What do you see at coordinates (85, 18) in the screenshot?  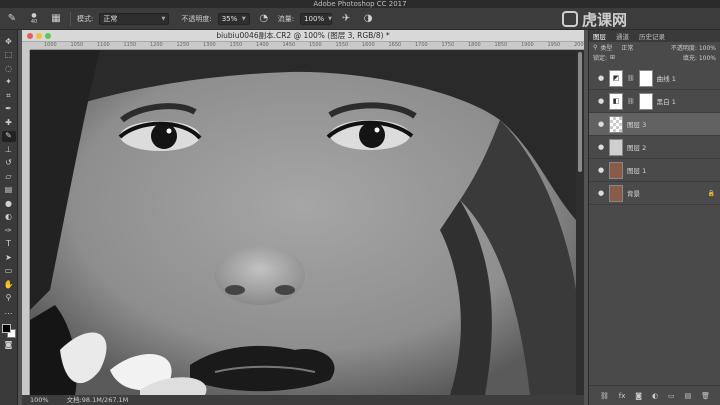 I see `mode-label: 模式:` at bounding box center [85, 18].